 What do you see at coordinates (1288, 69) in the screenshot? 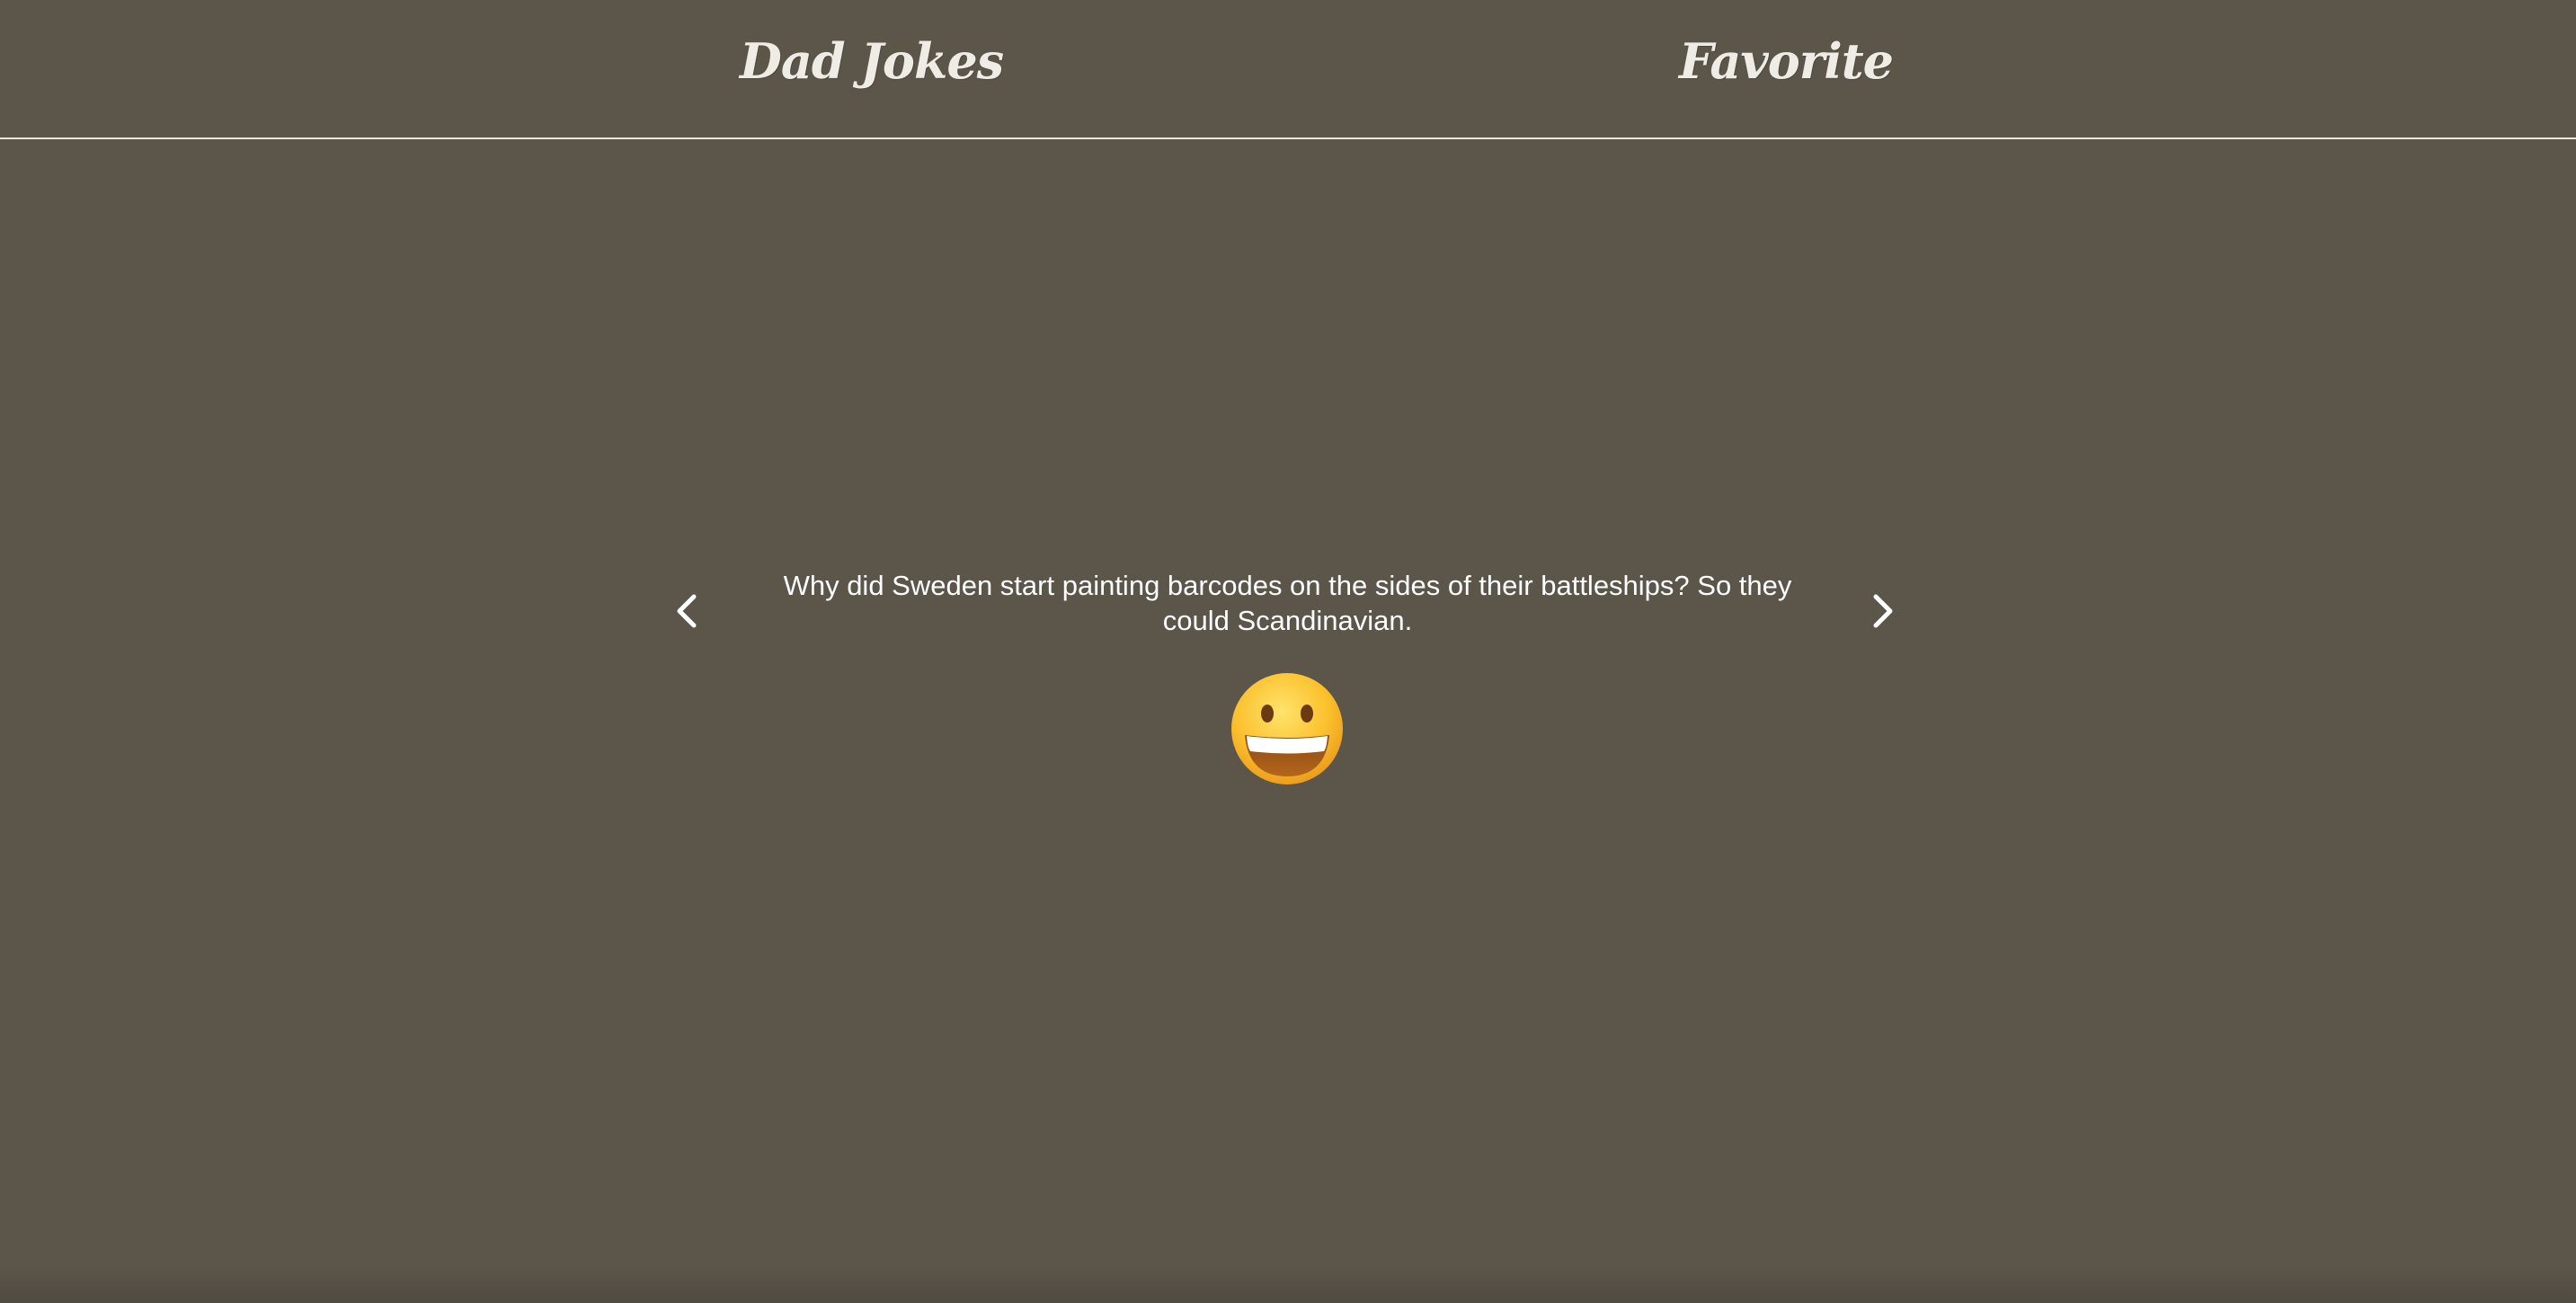
I see `top-navbar: Dad Jokes Favorite` at bounding box center [1288, 69].